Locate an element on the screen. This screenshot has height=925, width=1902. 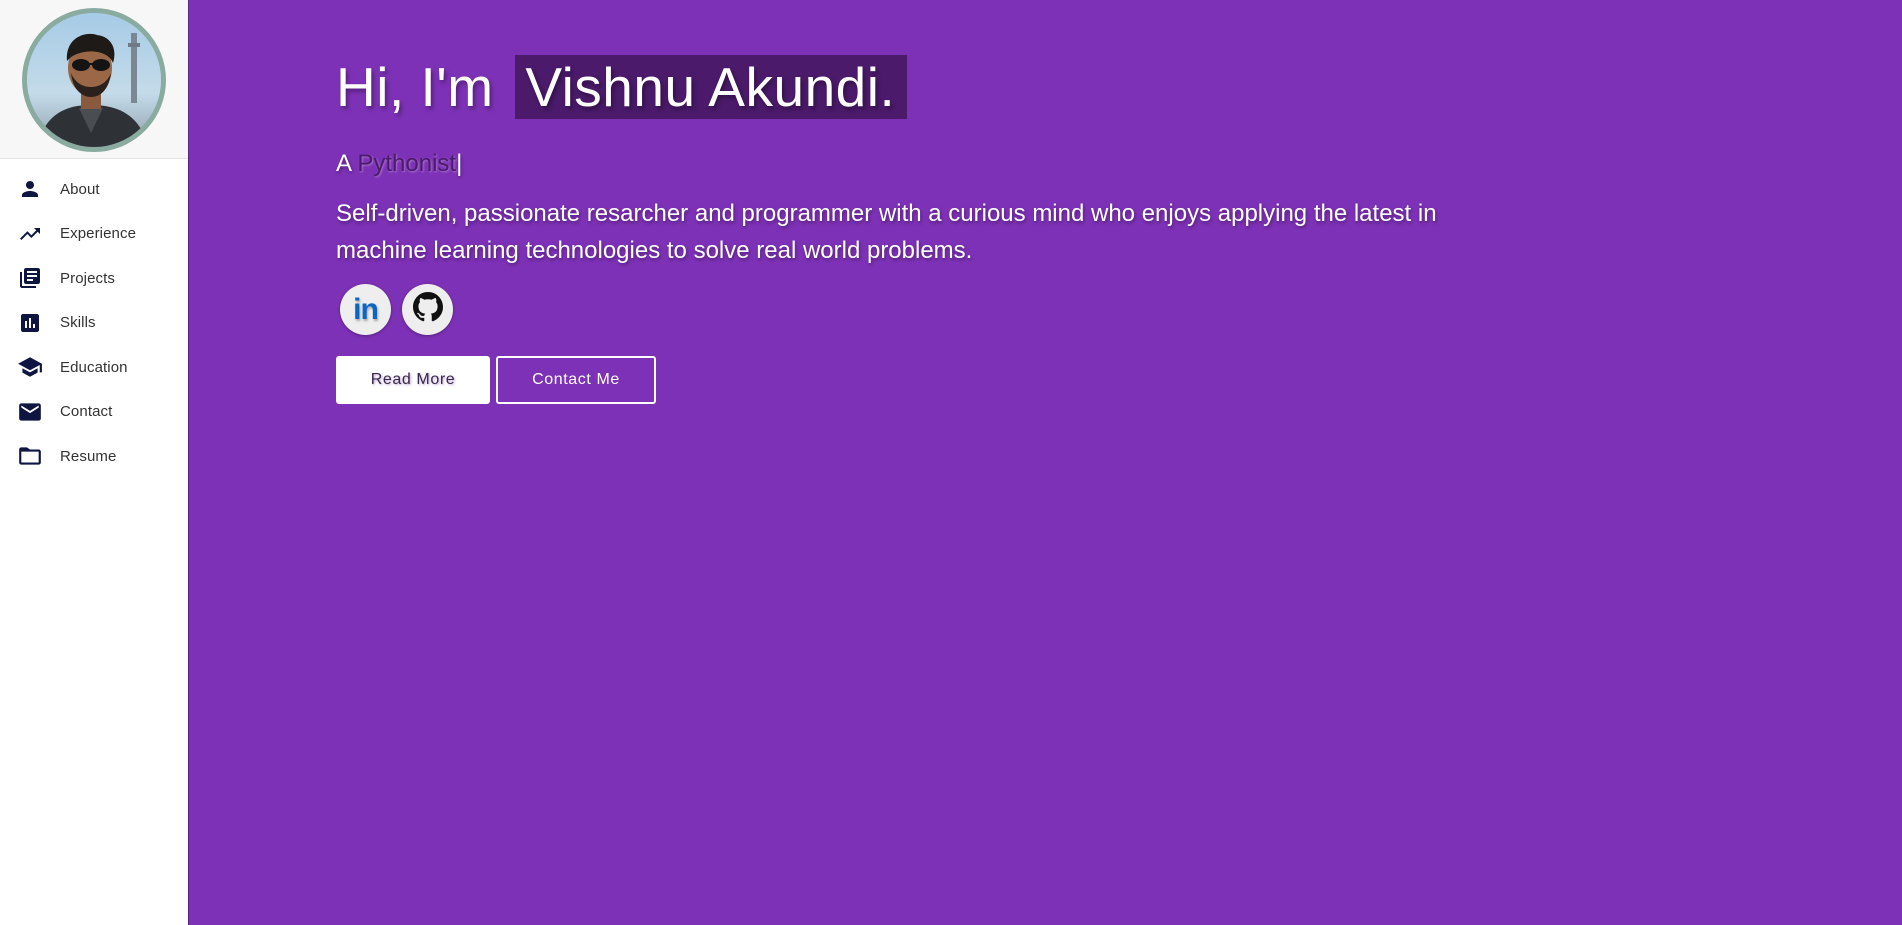
hero-actions: Read More Contact Me is located at coordinates (926, 380).